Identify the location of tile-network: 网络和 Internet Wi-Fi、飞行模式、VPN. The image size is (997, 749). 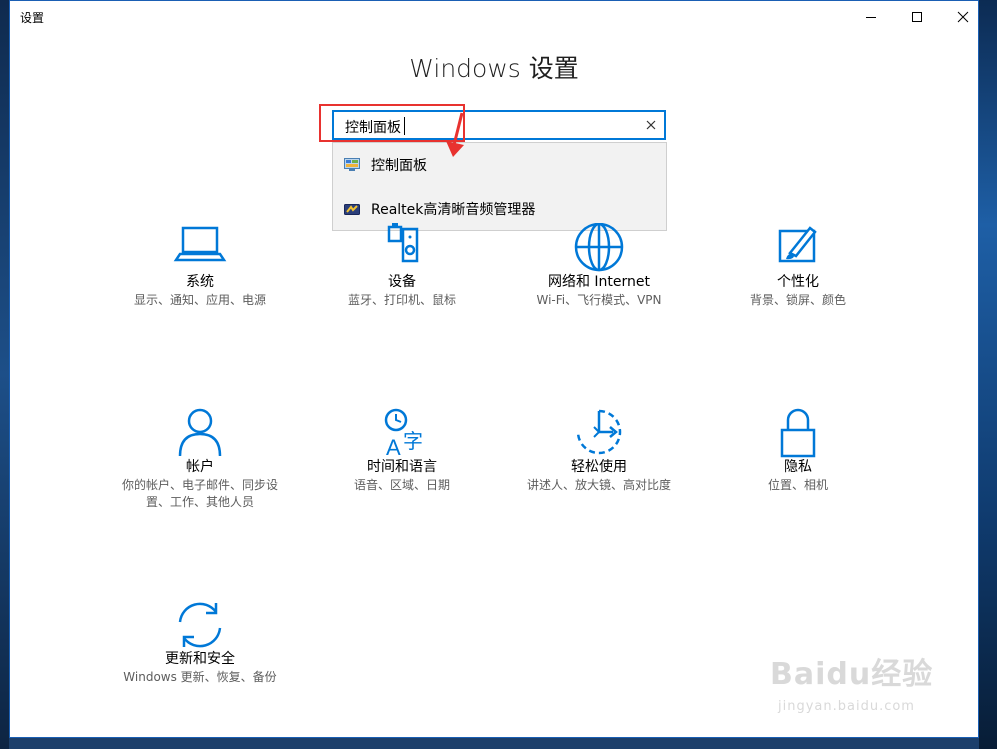
(599, 266).